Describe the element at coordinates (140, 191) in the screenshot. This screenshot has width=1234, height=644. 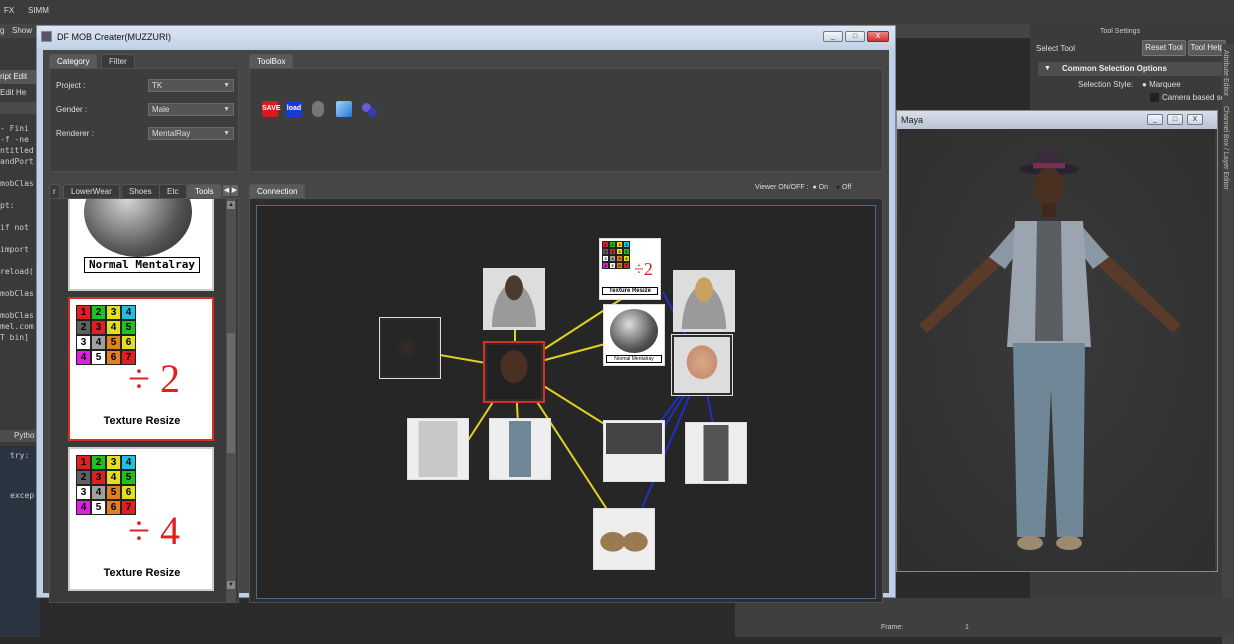
I see `tab-shoes: Shoes` at that location.